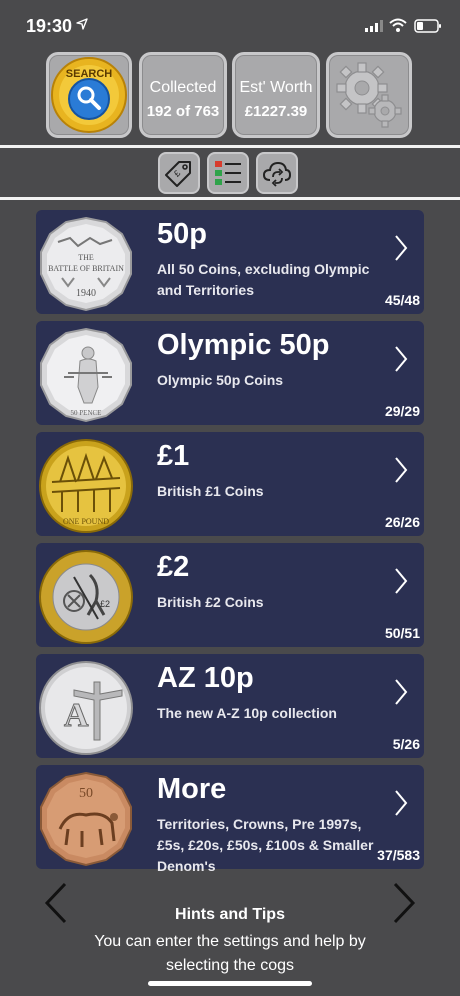 The image size is (460, 996). Describe the element at coordinates (76, 715) in the screenshot. I see `svg-text: A` at that location.